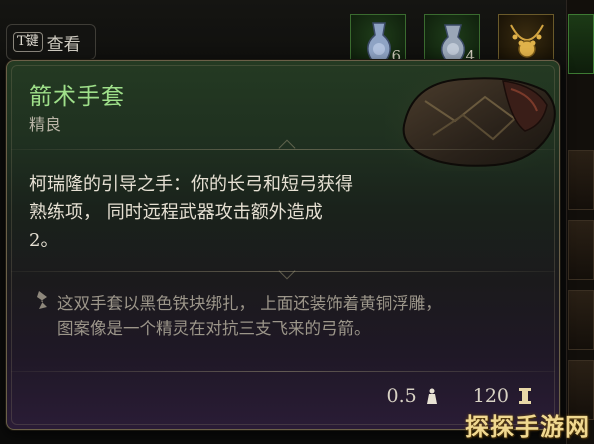 The image size is (594, 444). Describe the element at coordinates (214, 328) in the screenshot. I see `flavor-line: 图案像是一个精灵在对抗三支飞来的弓箭。` at that location.